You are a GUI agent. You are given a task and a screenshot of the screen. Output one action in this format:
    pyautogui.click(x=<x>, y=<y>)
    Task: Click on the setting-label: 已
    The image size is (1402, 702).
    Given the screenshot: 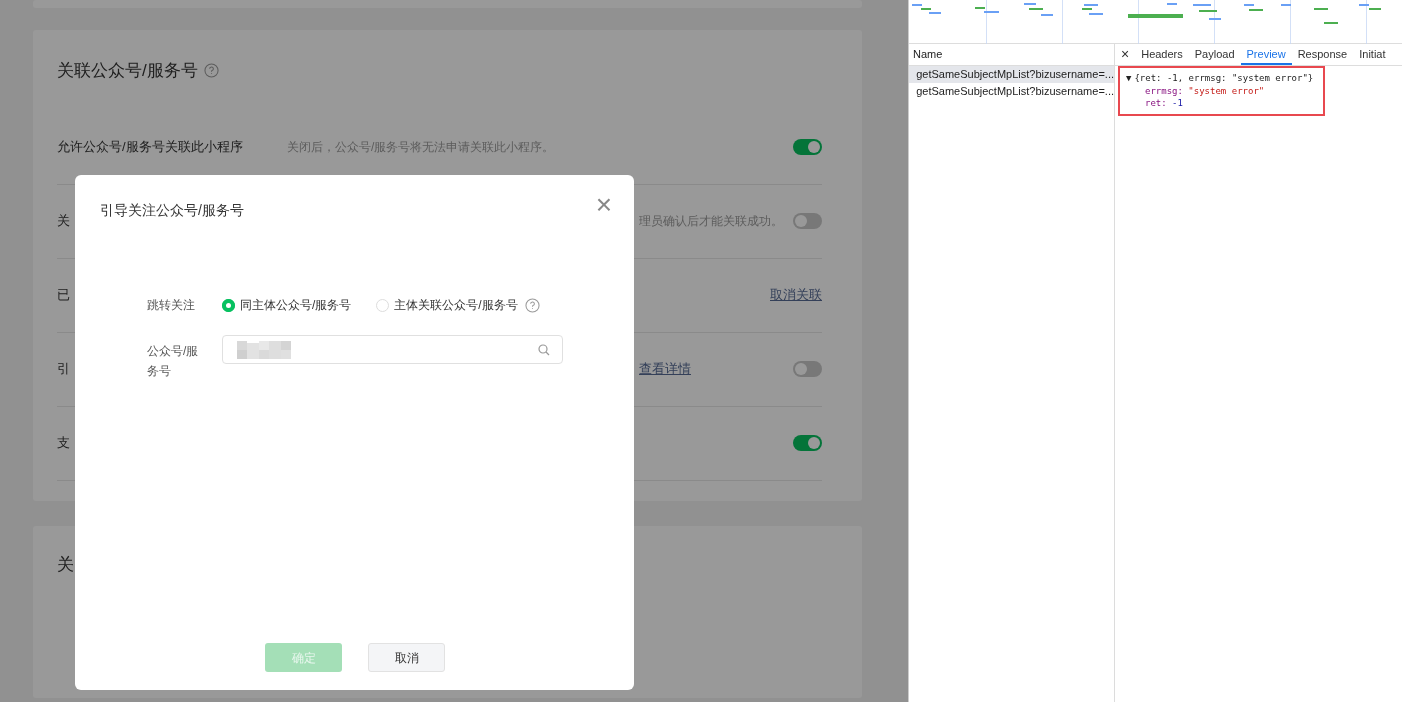 What is the action you would take?
    pyautogui.click(x=63, y=295)
    